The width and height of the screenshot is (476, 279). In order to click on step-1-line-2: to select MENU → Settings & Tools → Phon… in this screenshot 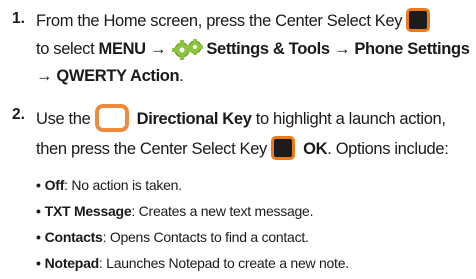, I will do `click(253, 49)`.